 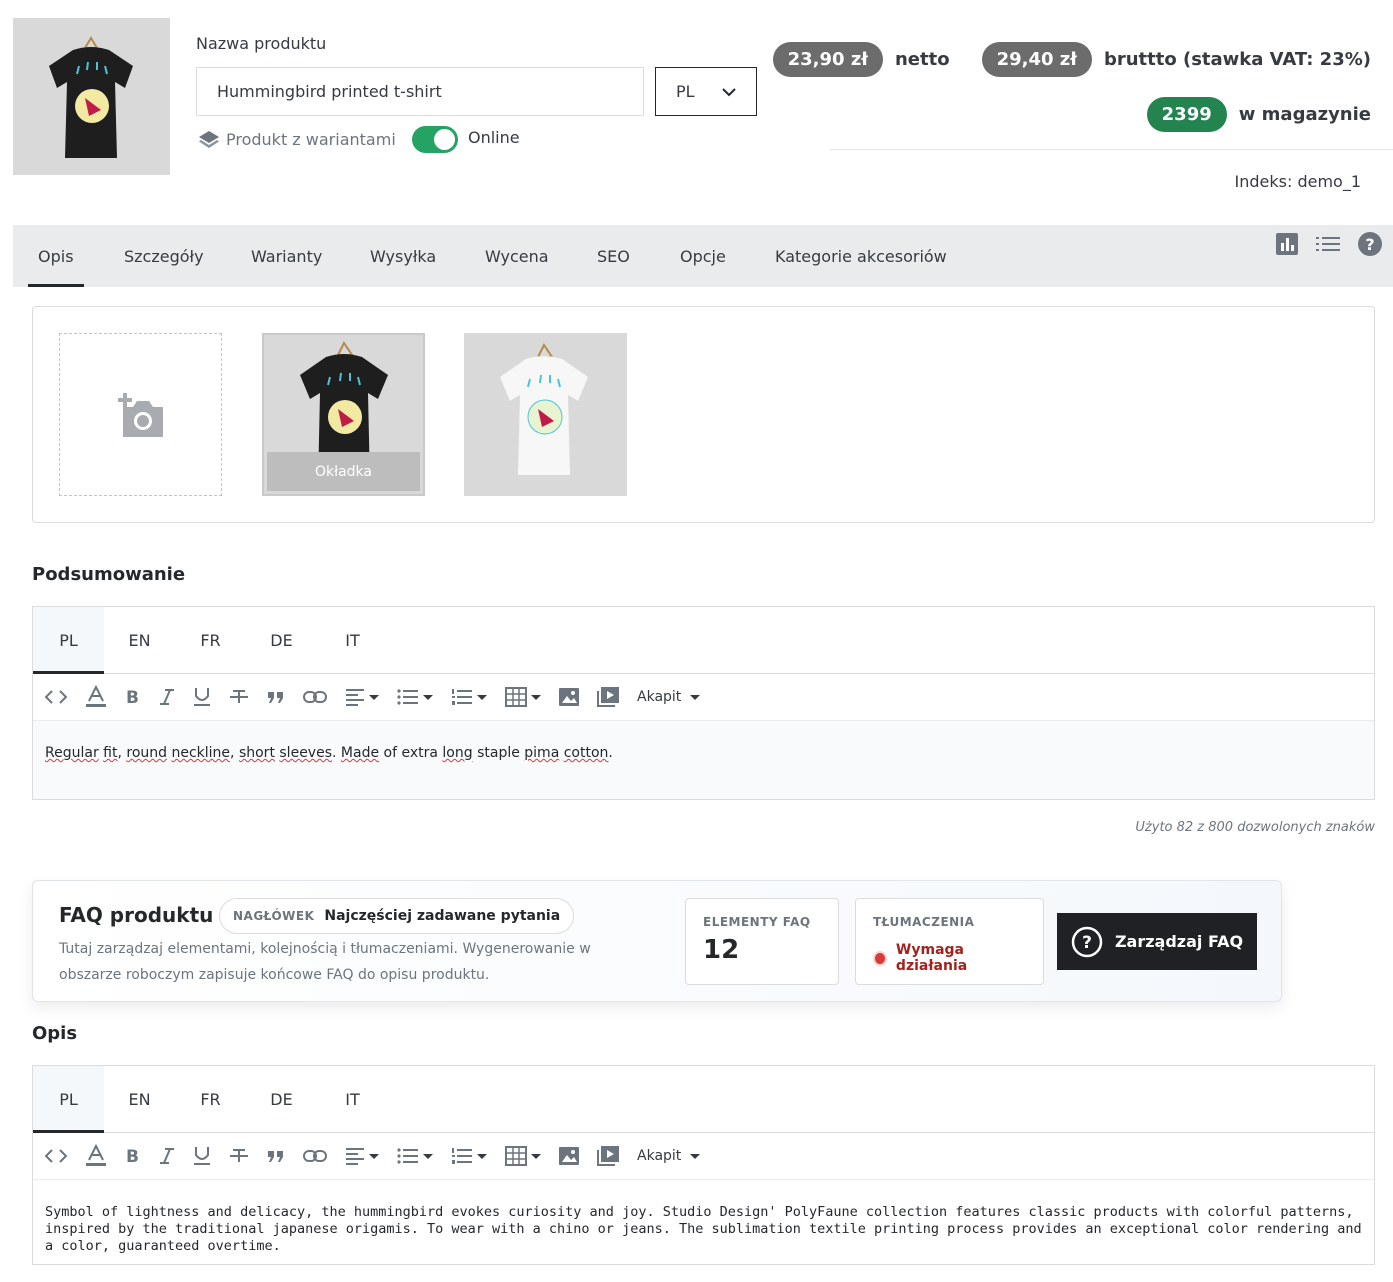 I want to click on faq-elements-label: ELEMENTY FAQ, so click(x=757, y=922).